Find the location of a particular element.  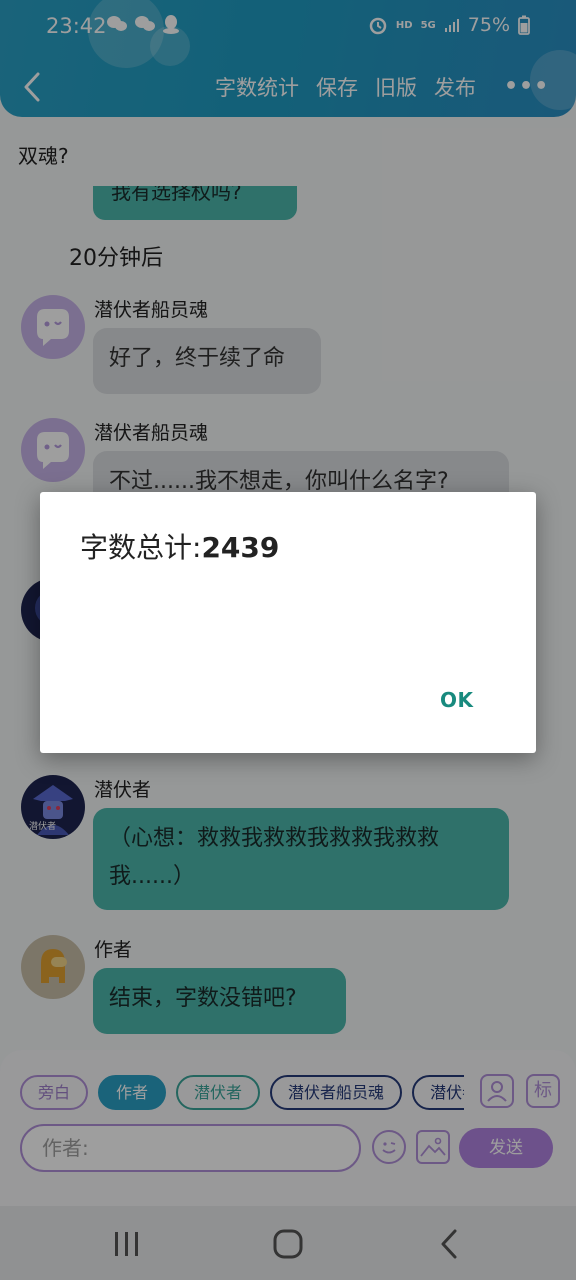

dialog-message-label: 字数总计: is located at coordinates (141, 547).